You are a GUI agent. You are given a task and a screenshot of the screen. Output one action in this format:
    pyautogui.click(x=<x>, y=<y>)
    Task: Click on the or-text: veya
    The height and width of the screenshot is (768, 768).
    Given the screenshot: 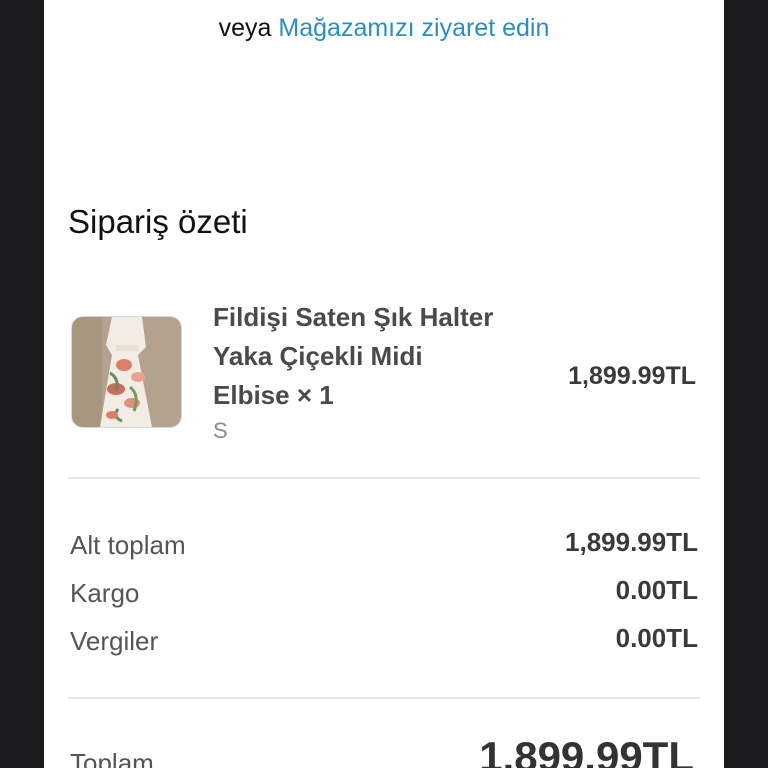 What is the action you would take?
    pyautogui.click(x=245, y=28)
    